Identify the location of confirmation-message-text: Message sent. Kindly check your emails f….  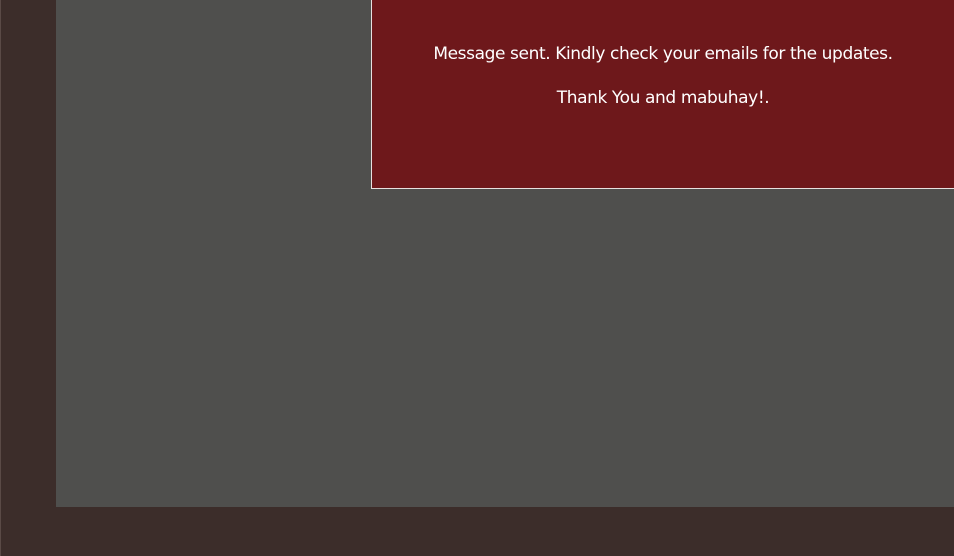
(663, 54).